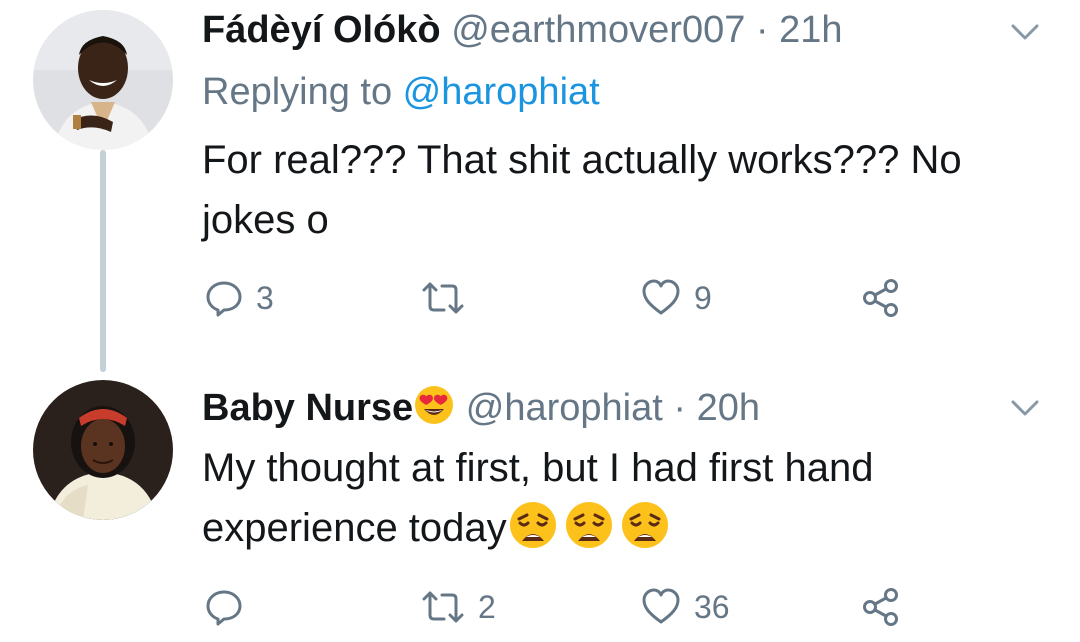 The width and height of the screenshot is (1080, 642). I want to click on reply-button, so click(230, 607).